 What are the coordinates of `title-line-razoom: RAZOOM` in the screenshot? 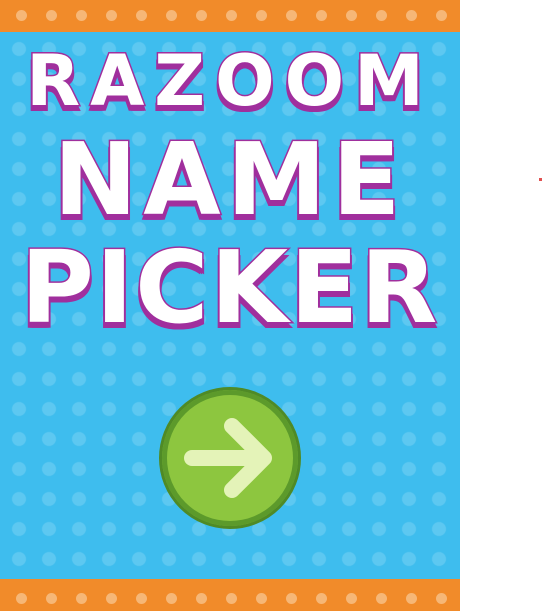 It's located at (229, 81).